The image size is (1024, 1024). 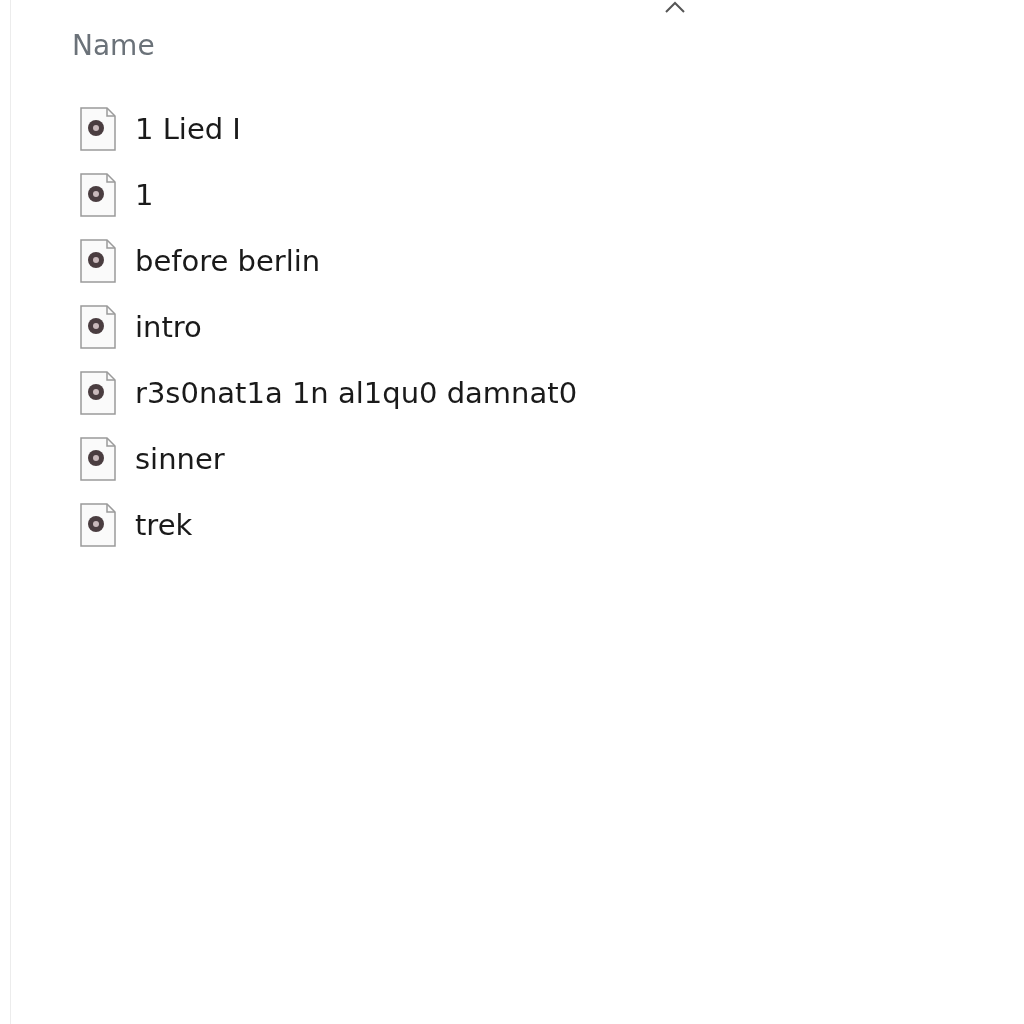 What do you see at coordinates (188, 129) in the screenshot?
I see `file-name: 1 Lied I` at bounding box center [188, 129].